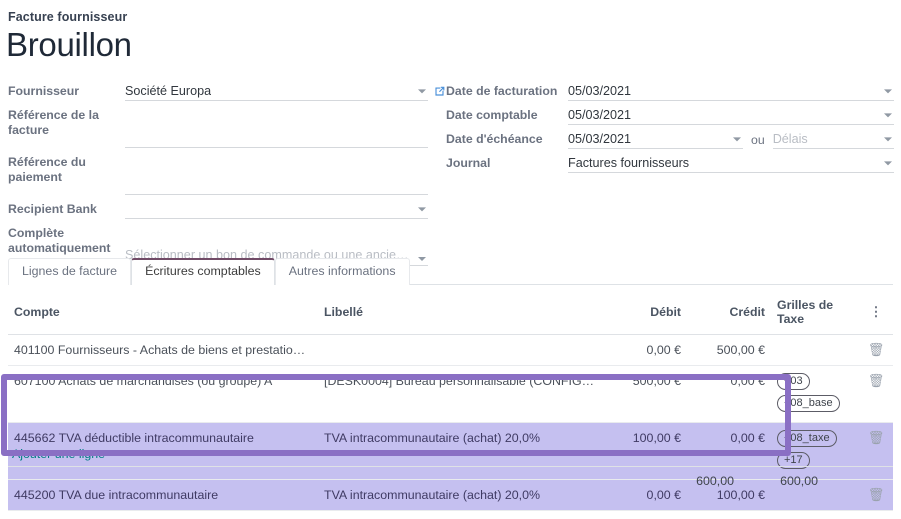 The height and width of the screenshot is (519, 901). Describe the element at coordinates (492, 115) in the screenshot. I see `field-label-date-comptable: Date comptable` at that location.